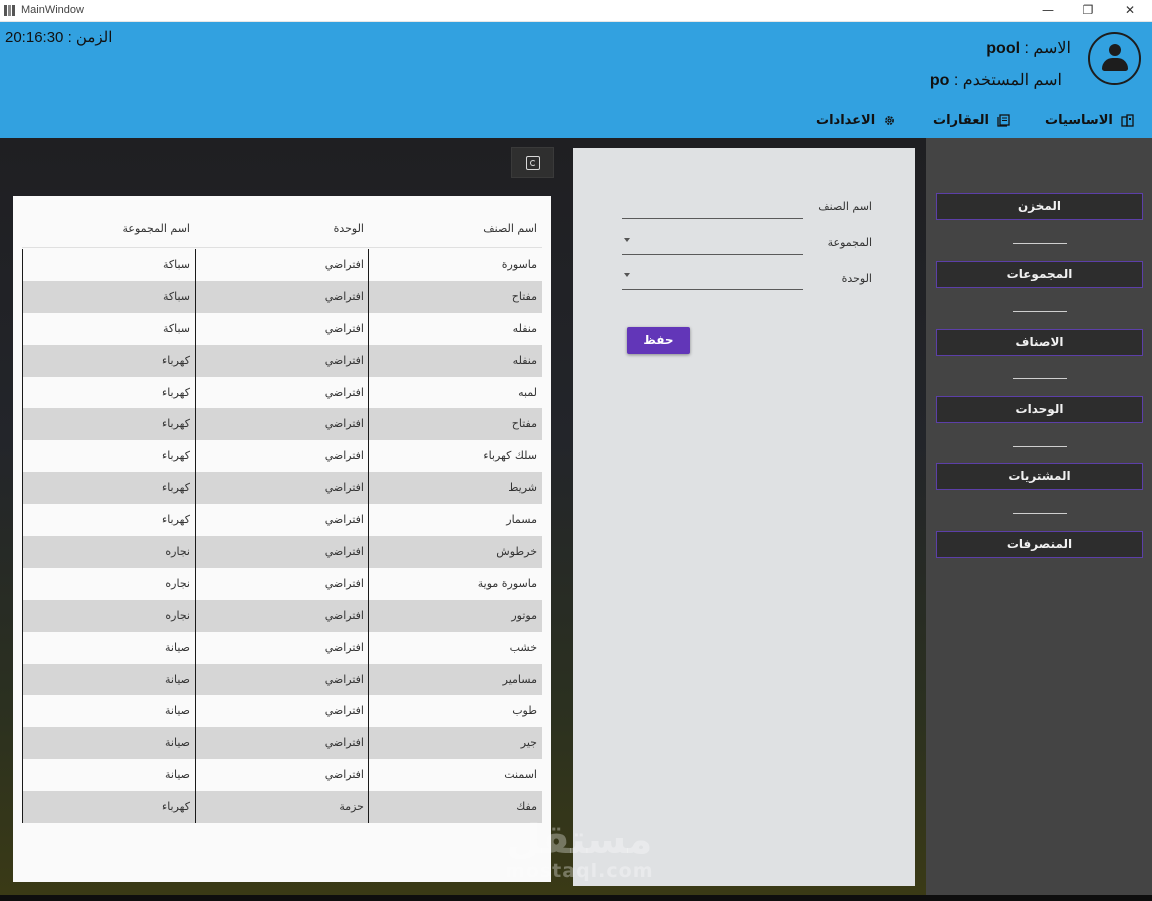 The width and height of the screenshot is (1152, 901). I want to click on menu-properties: العقارات, so click(971, 120).